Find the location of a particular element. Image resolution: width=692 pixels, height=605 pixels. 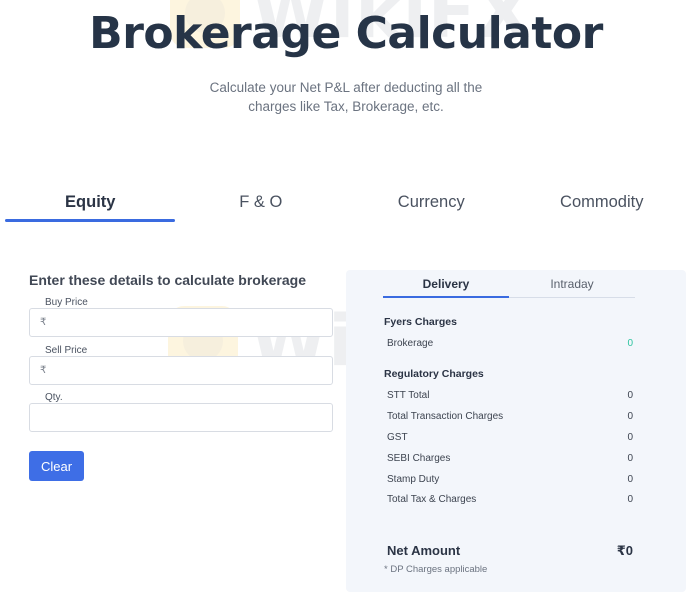

qty-input is located at coordinates (187, 418).